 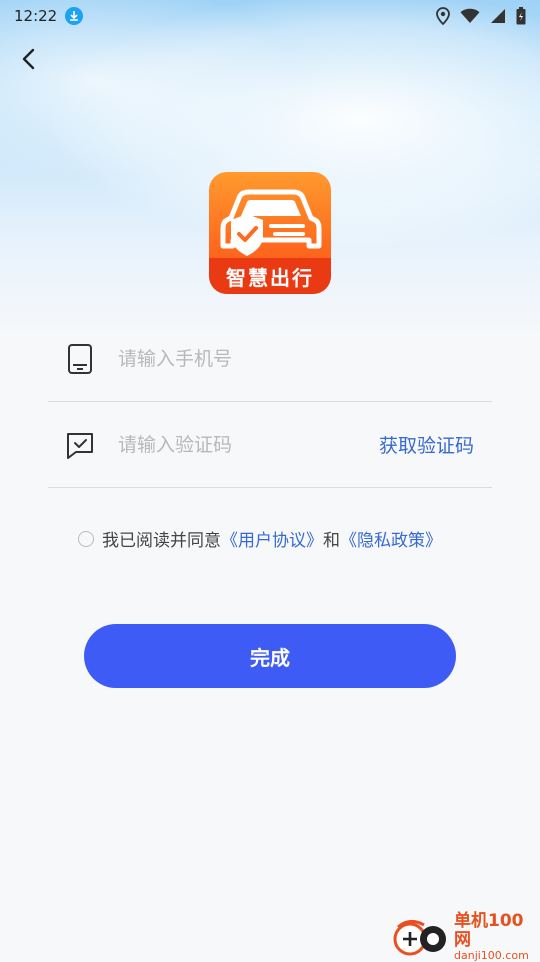 What do you see at coordinates (272, 538) in the screenshot?
I see `user-agreement-link: 《用户协议》` at bounding box center [272, 538].